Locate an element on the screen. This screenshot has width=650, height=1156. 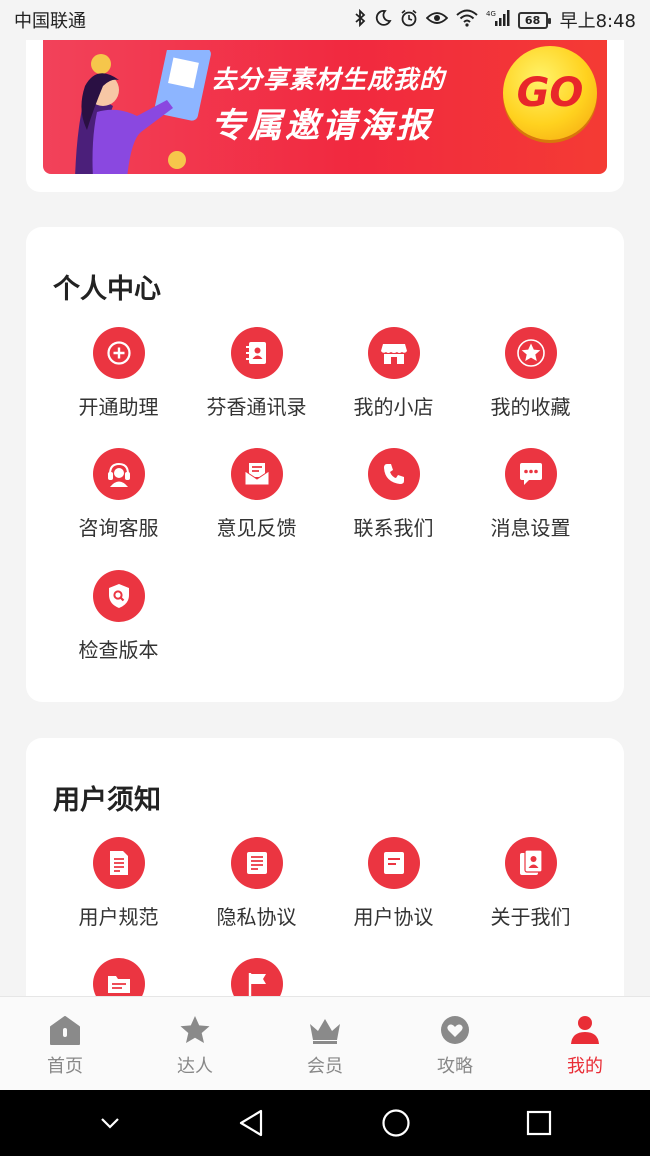
grid-item-label: 我的小店 is located at coordinates (393, 407).